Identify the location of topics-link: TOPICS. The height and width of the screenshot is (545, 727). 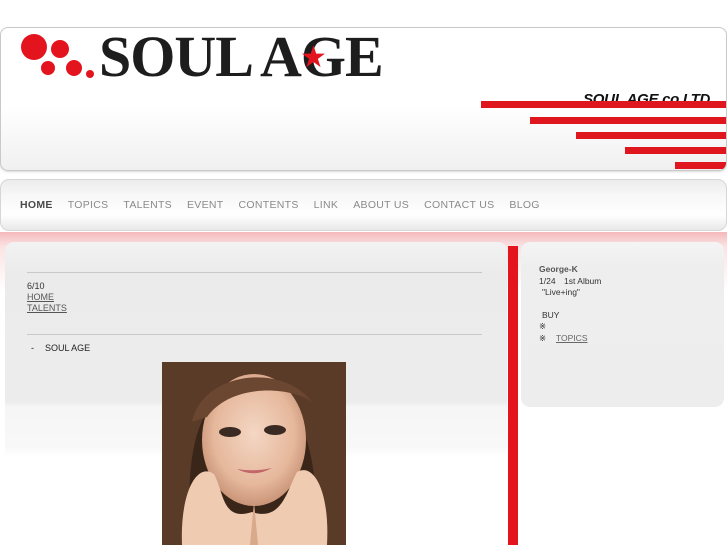
(572, 338).